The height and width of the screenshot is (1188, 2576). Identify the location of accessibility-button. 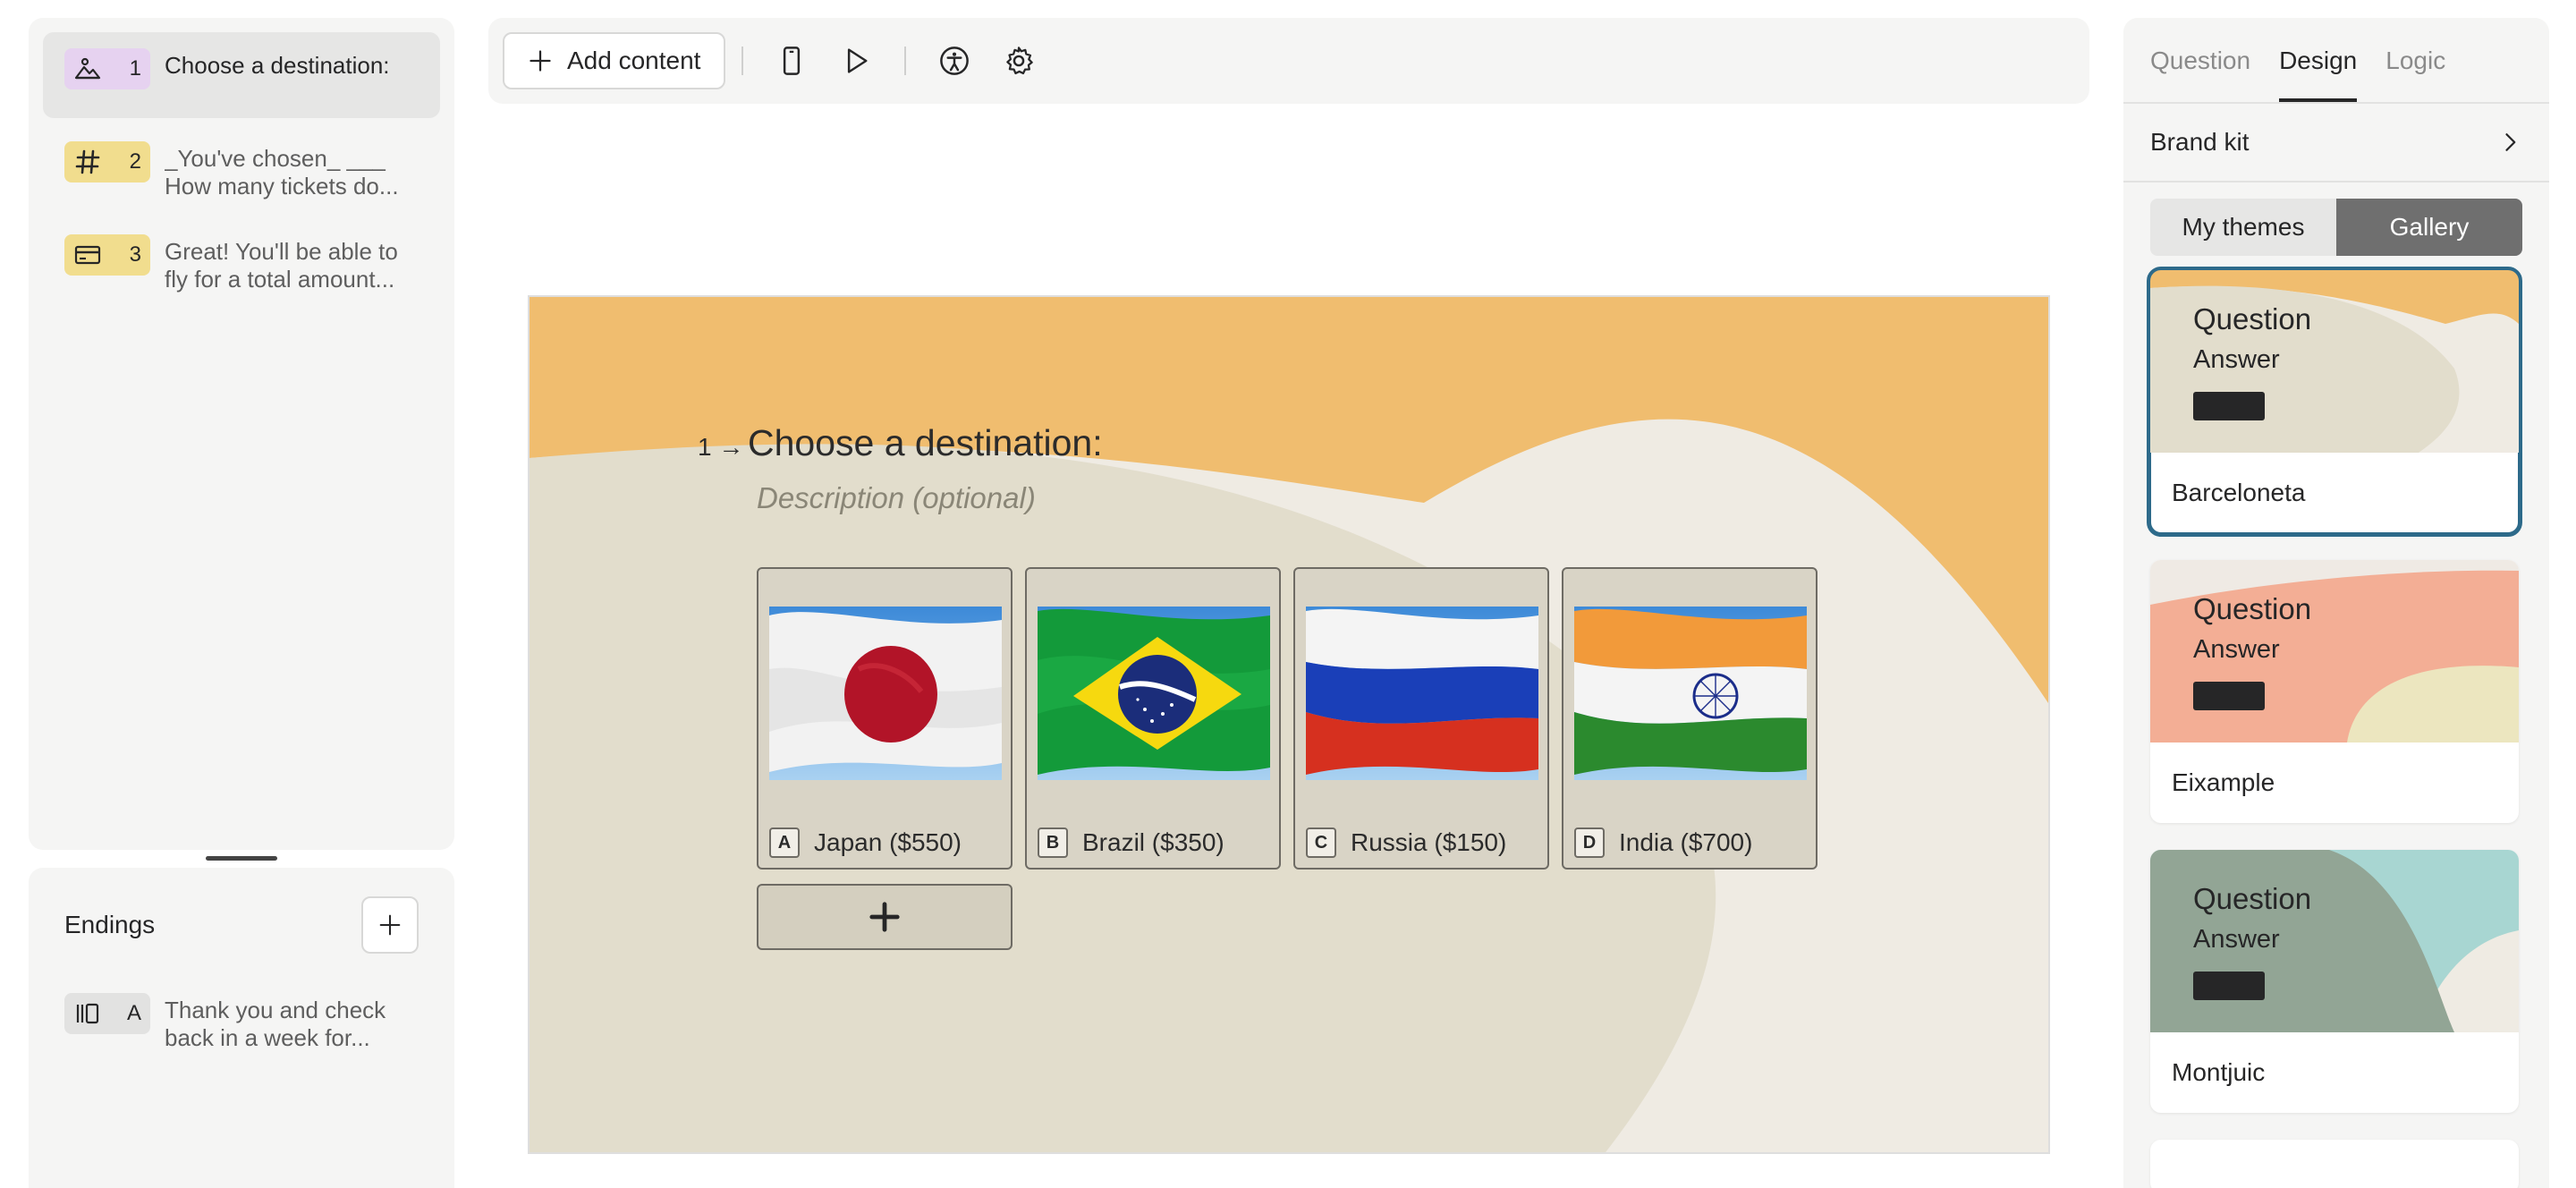
(954, 61).